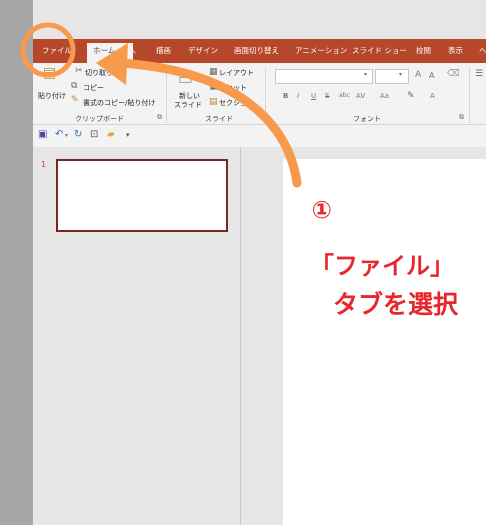  What do you see at coordinates (48, 50) in the screenshot?
I see `highlight-circle` at bounding box center [48, 50].